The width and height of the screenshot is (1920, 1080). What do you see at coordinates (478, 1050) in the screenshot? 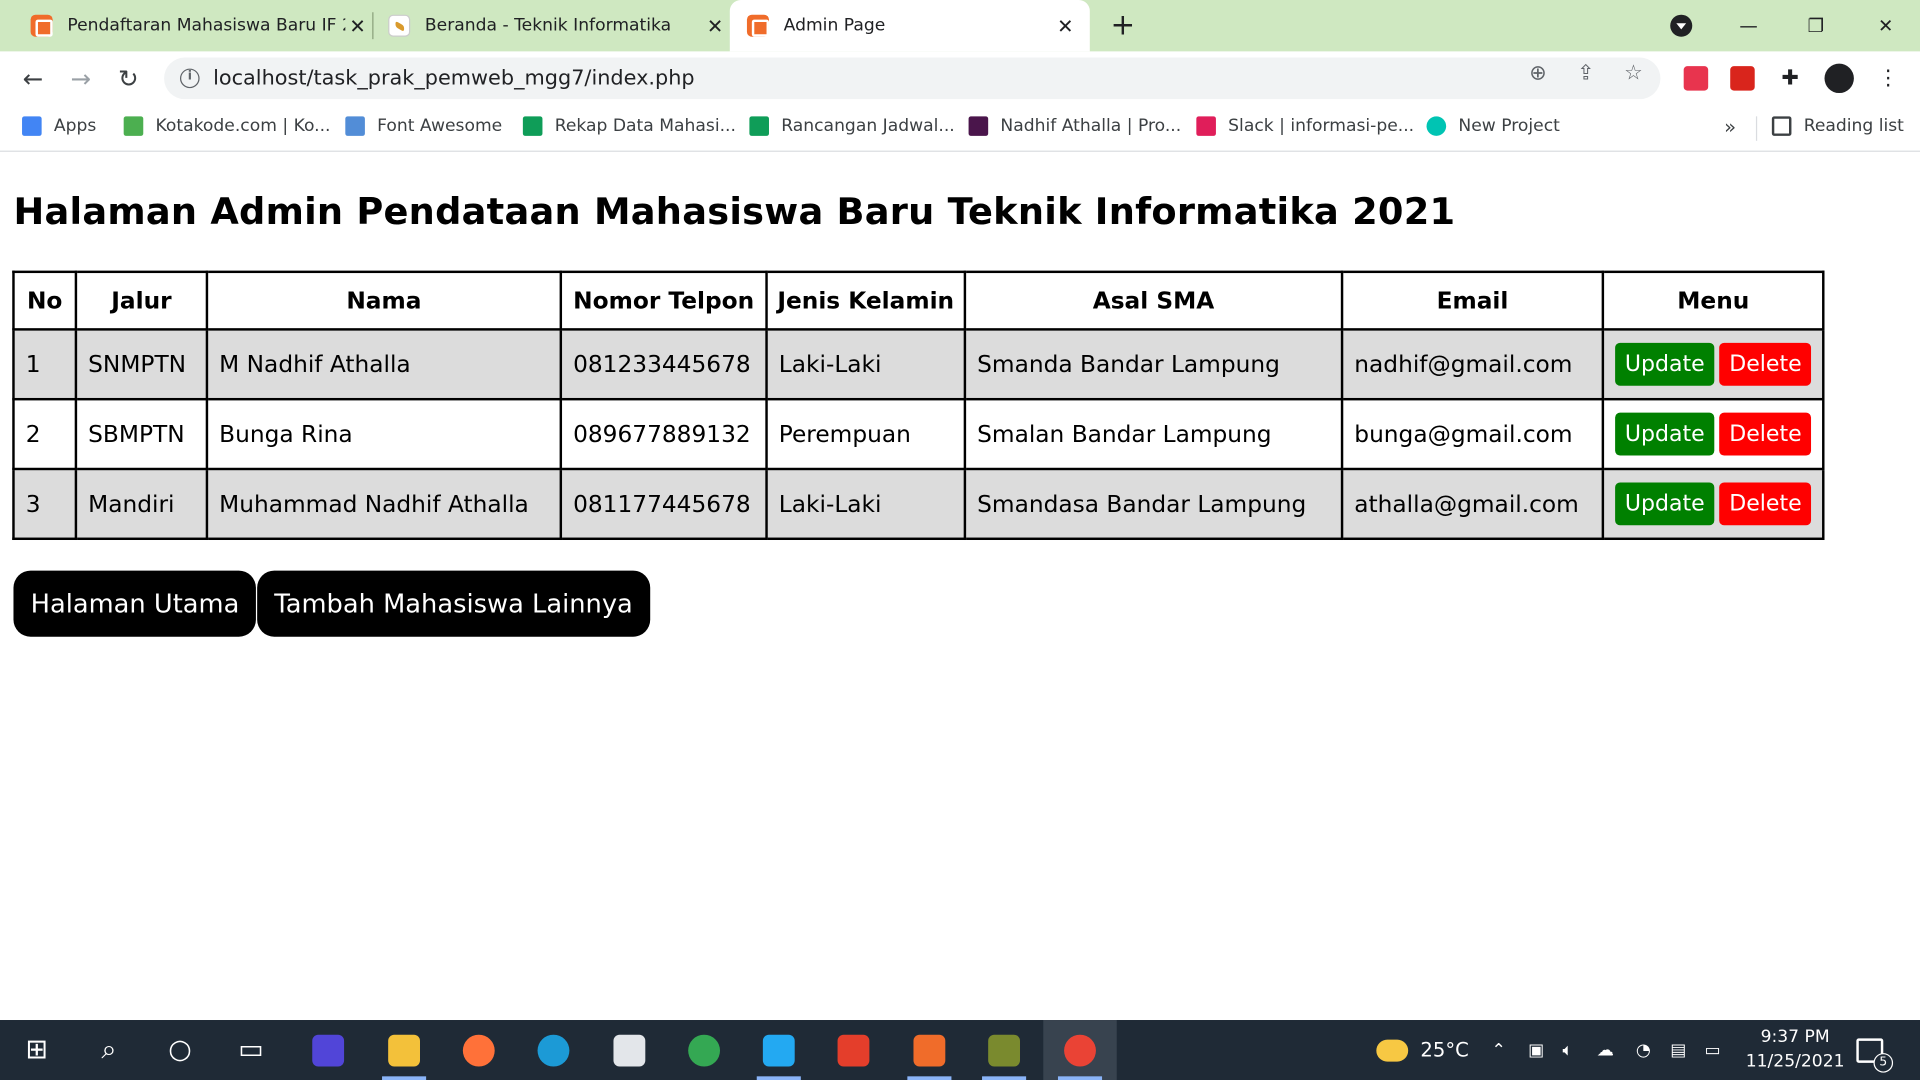
I see `firefox-icon` at bounding box center [478, 1050].